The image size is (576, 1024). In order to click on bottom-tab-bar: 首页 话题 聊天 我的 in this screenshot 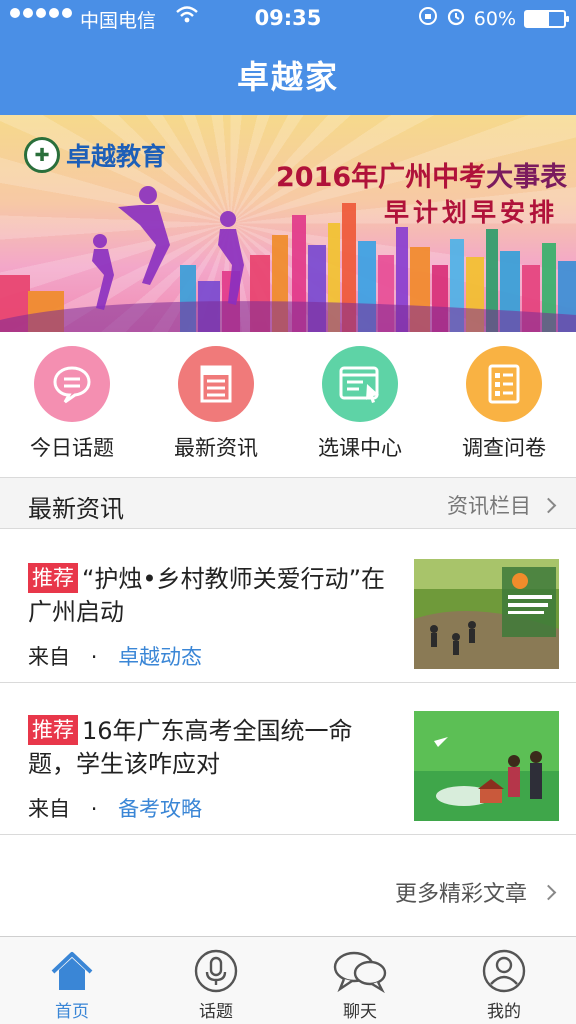, I will do `click(288, 980)`.